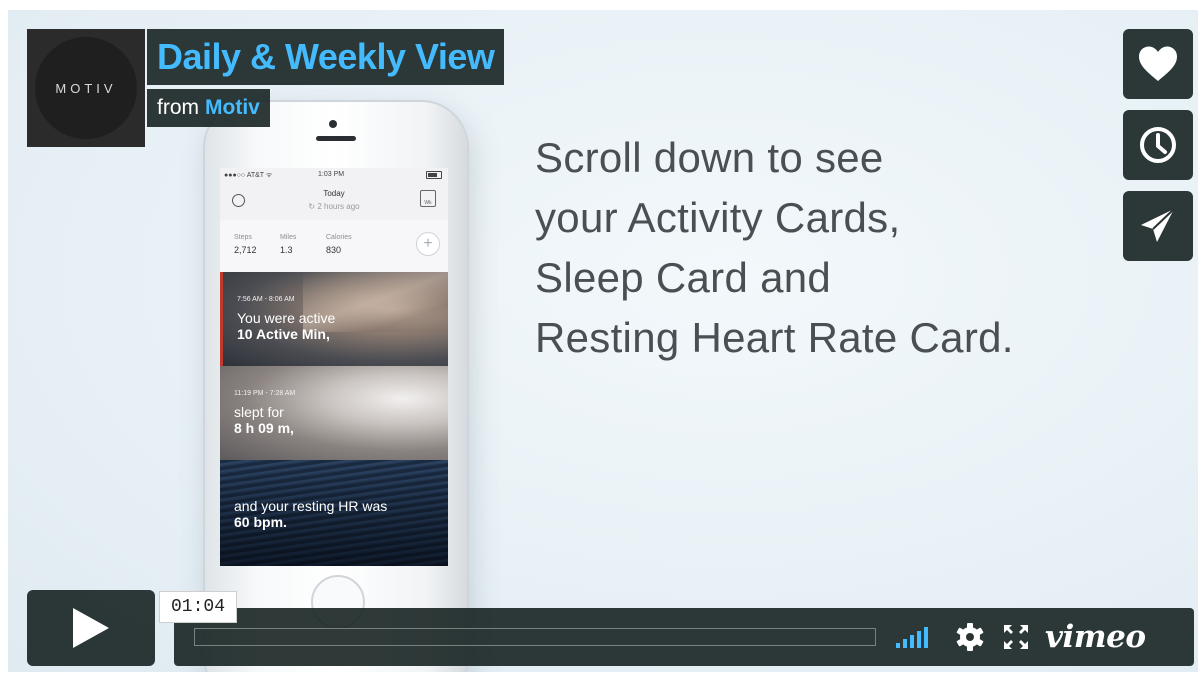 The image size is (1203, 677). I want to click on week-view-icon: Wk, so click(428, 198).